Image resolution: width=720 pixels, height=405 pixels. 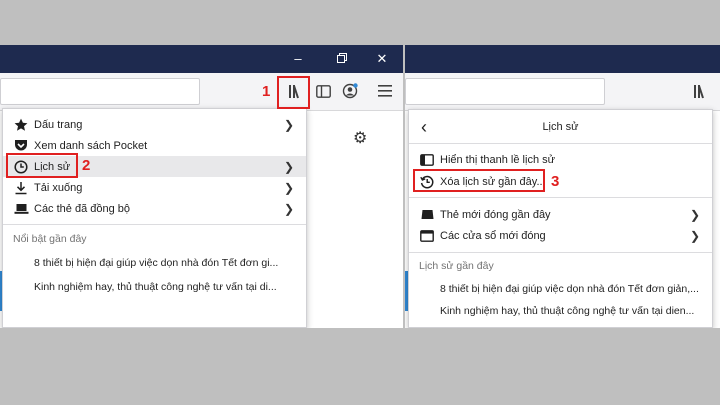 I want to click on pocket-icon, so click(x=21, y=146).